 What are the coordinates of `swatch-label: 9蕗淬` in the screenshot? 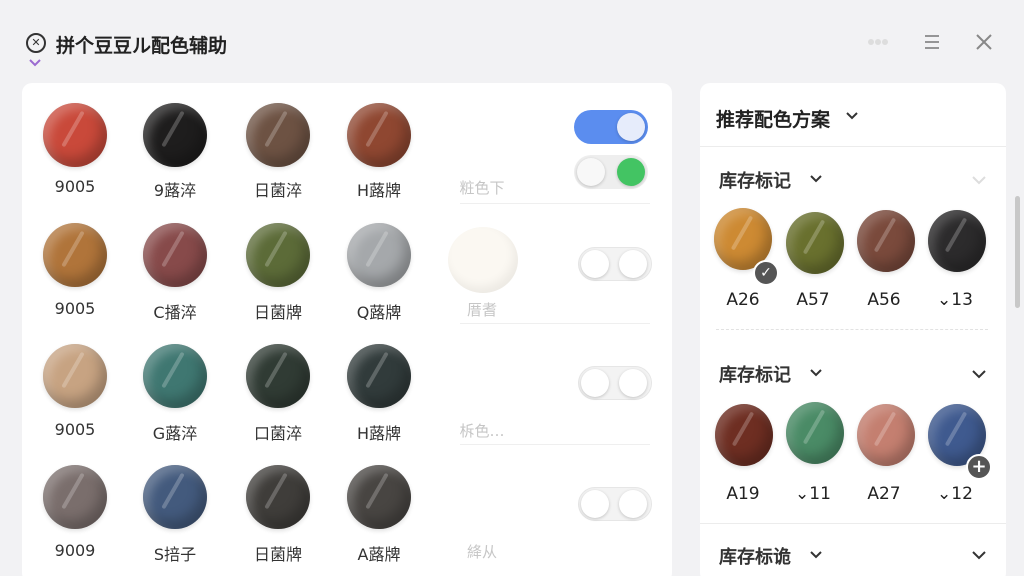 It's located at (175, 190).